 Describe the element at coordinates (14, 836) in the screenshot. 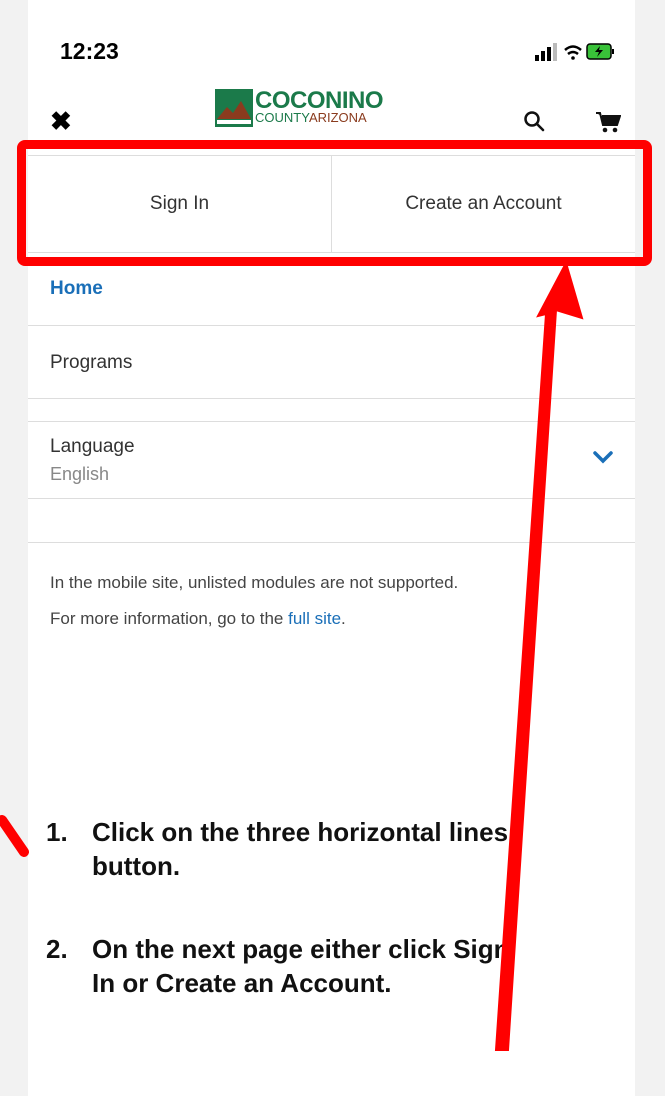

I see `red-arrow-stub` at that location.